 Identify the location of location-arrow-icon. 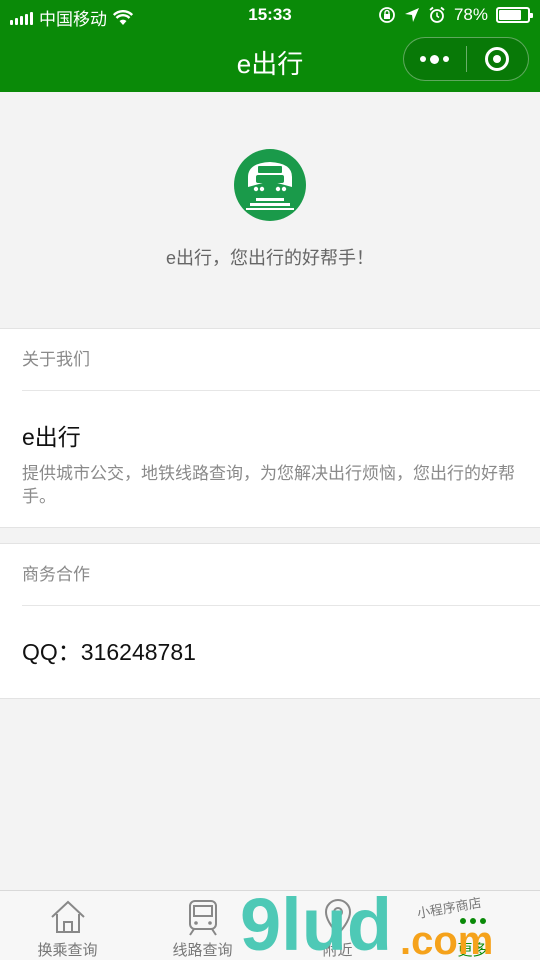
(411, 15).